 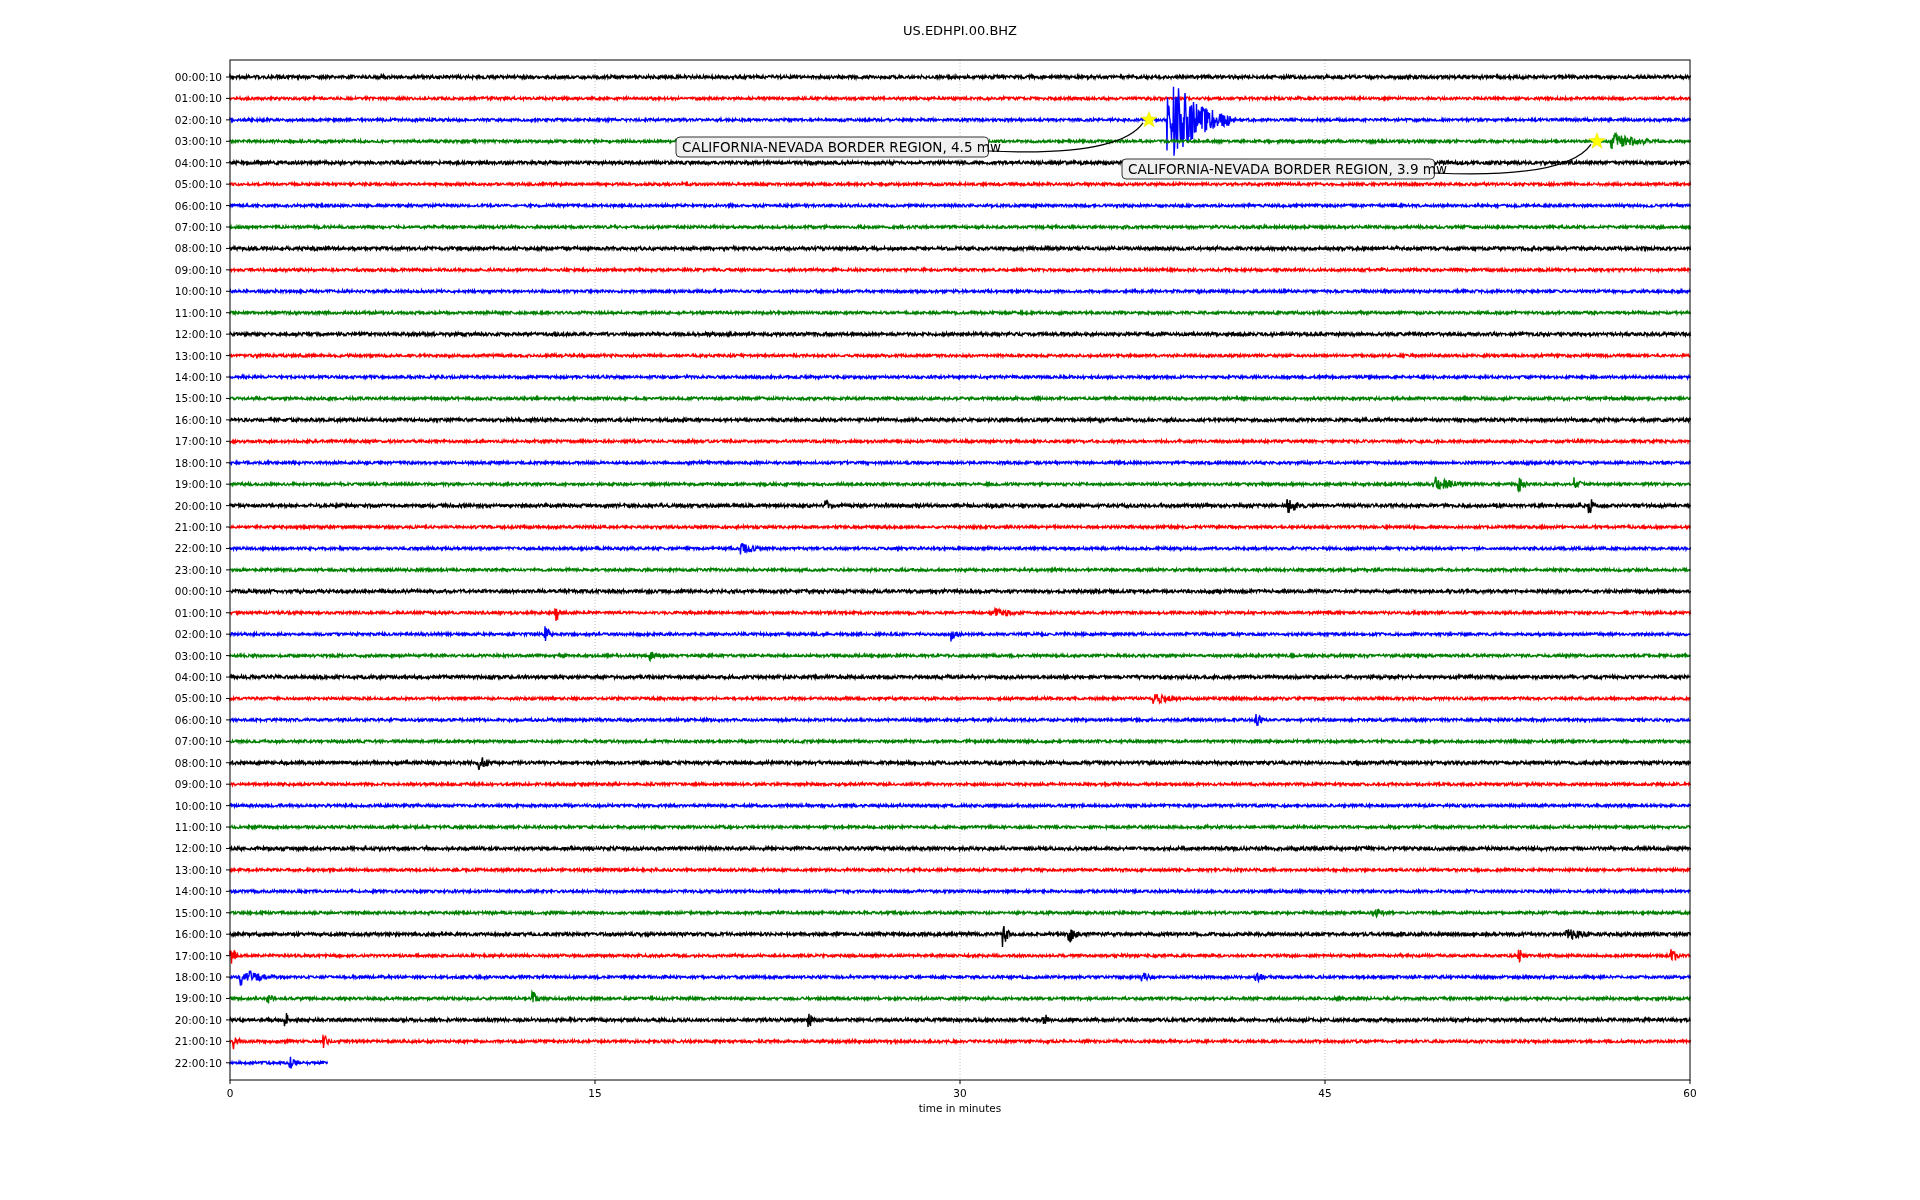 What do you see at coordinates (595, 1093) in the screenshot?
I see `x-tick-label: 15` at bounding box center [595, 1093].